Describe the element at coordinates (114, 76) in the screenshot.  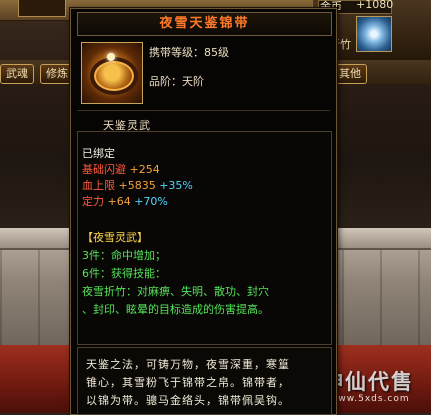
I see `belt-band` at that location.